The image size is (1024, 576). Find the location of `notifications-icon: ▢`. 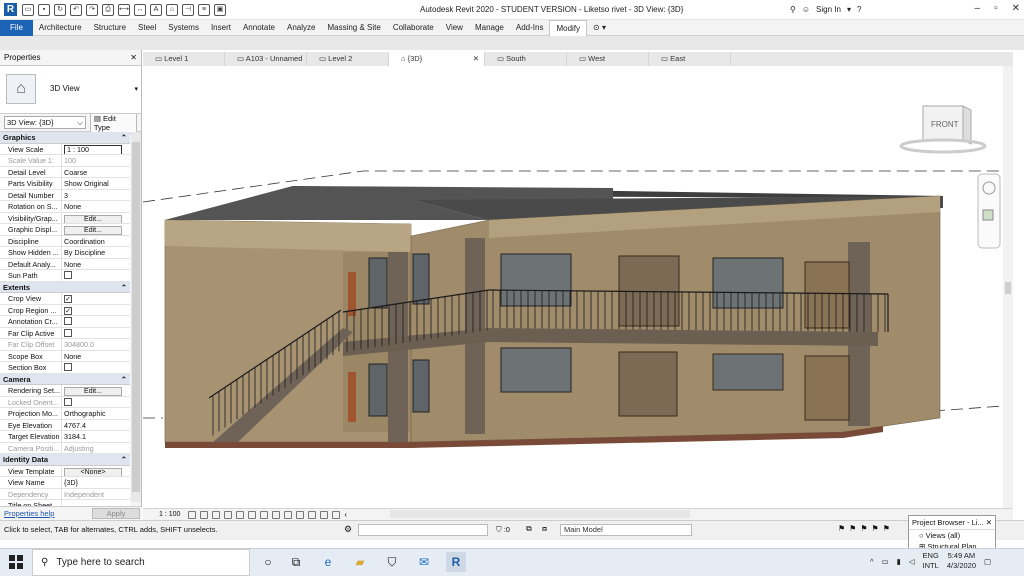

notifications-icon: ▢ is located at coordinates (987, 561).